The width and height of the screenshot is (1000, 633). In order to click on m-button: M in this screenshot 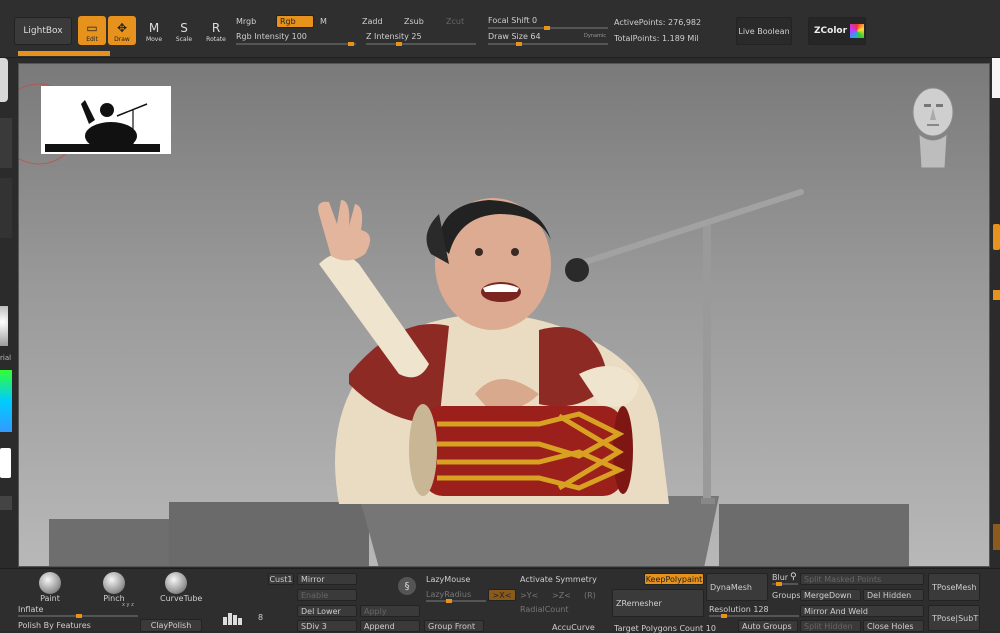, I will do `click(323, 21)`.